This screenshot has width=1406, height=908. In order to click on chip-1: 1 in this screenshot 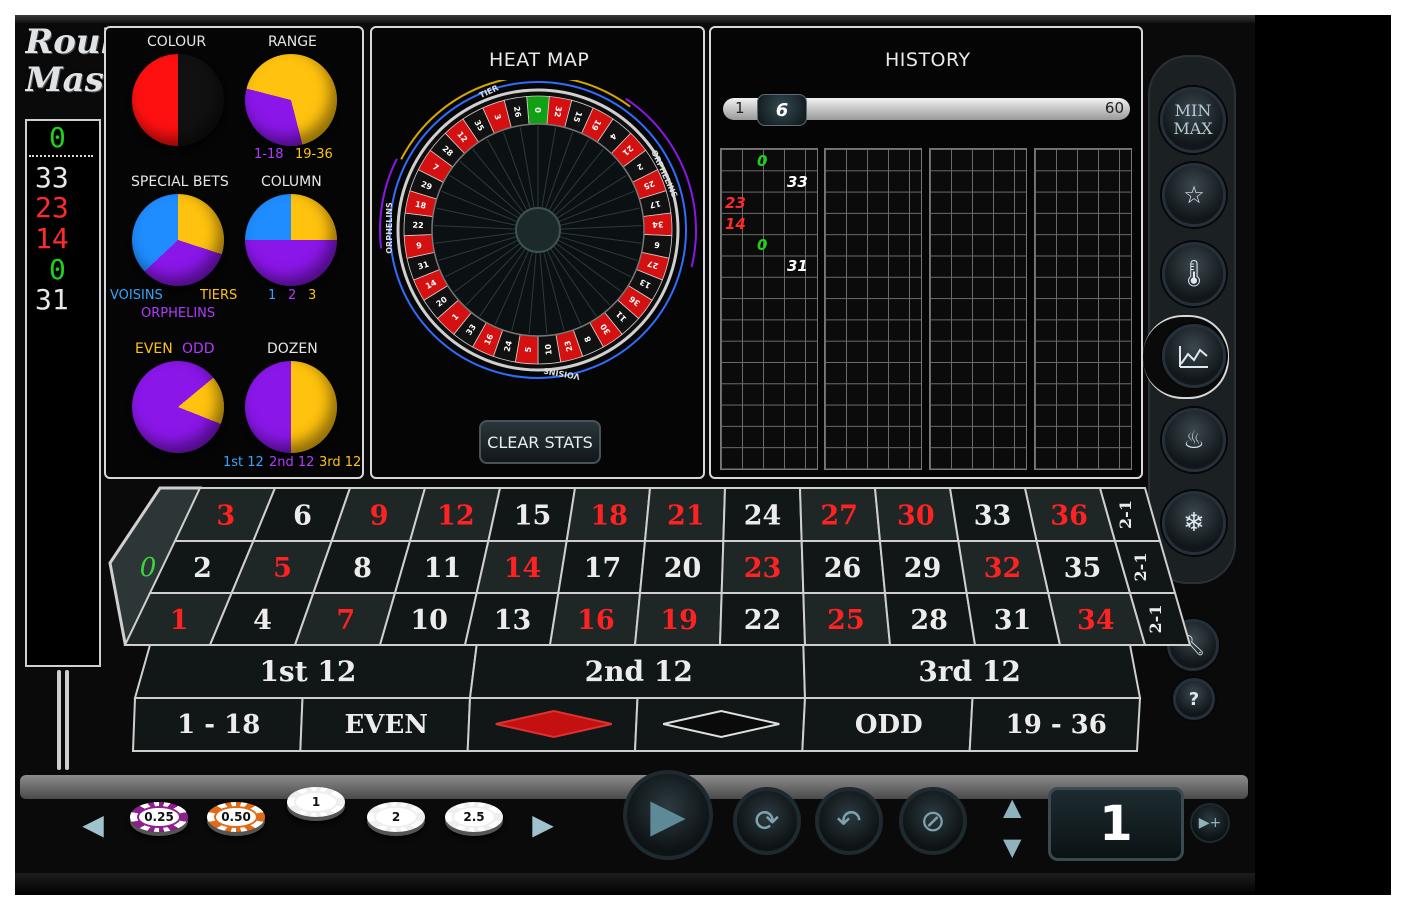, I will do `click(316, 802)`.